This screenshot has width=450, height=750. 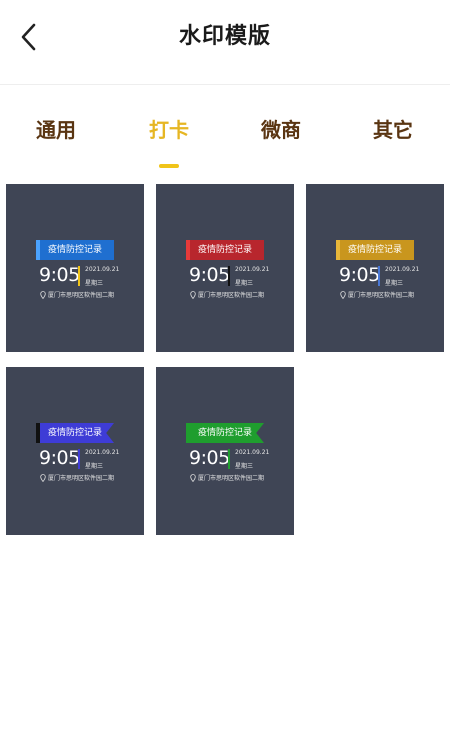 What do you see at coordinates (224, 36) in the screenshot?
I see `page-title: 水印模版` at bounding box center [224, 36].